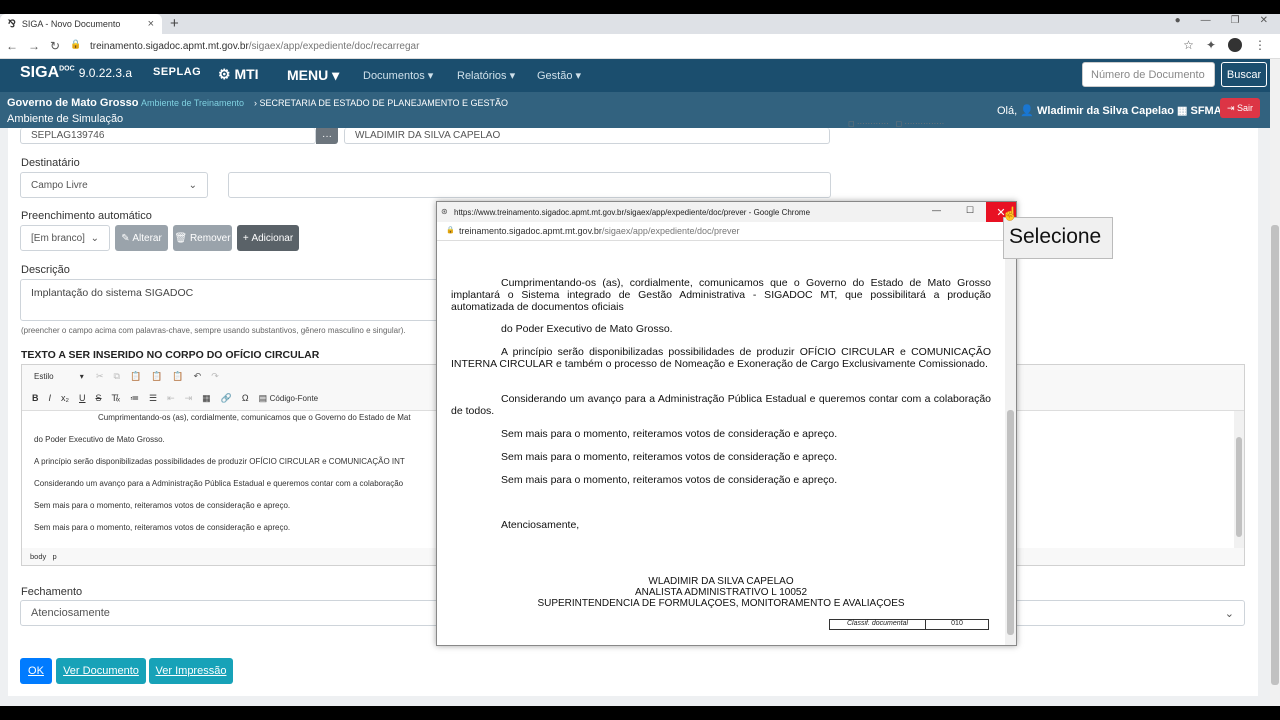 The image size is (1280, 720). Describe the element at coordinates (38, 556) in the screenshot. I see `path-body: body` at that location.